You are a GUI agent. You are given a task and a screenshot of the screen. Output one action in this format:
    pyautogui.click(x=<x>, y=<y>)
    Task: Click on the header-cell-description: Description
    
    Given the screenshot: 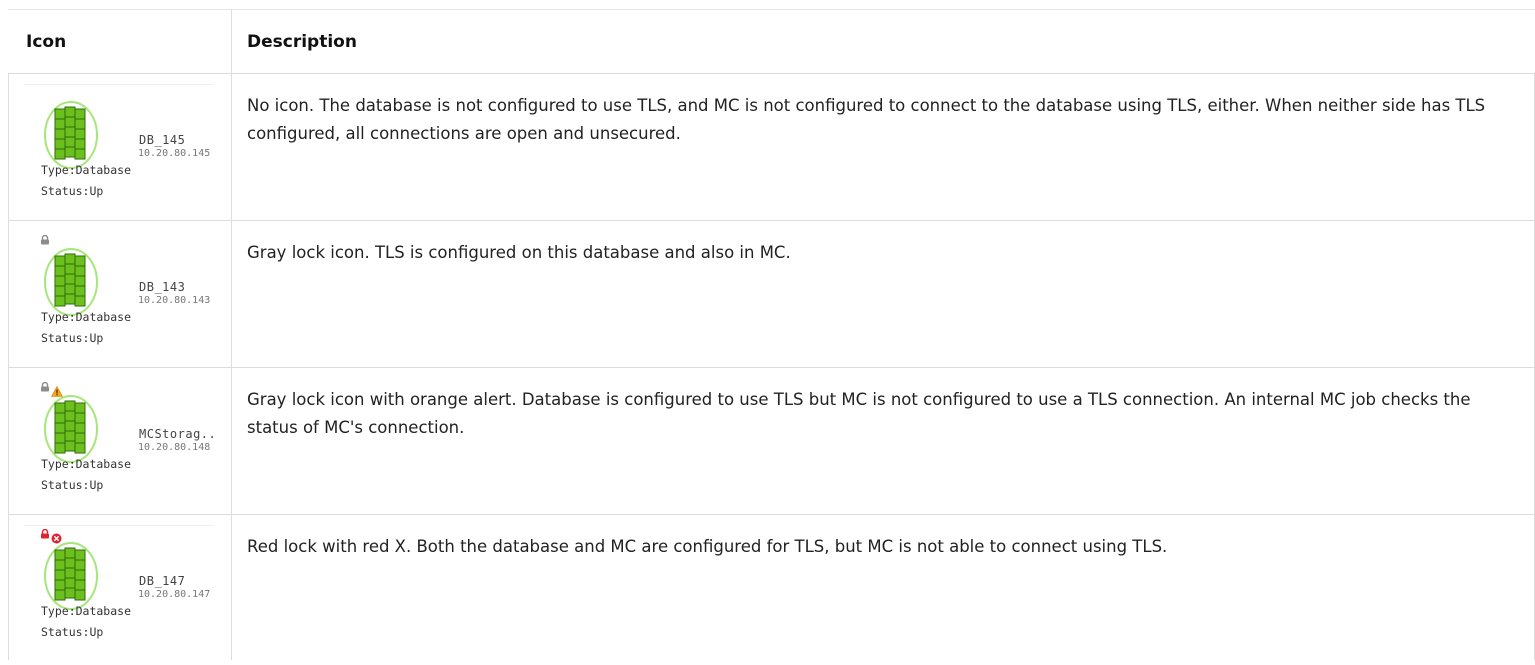 What is the action you would take?
    pyautogui.click(x=883, y=41)
    